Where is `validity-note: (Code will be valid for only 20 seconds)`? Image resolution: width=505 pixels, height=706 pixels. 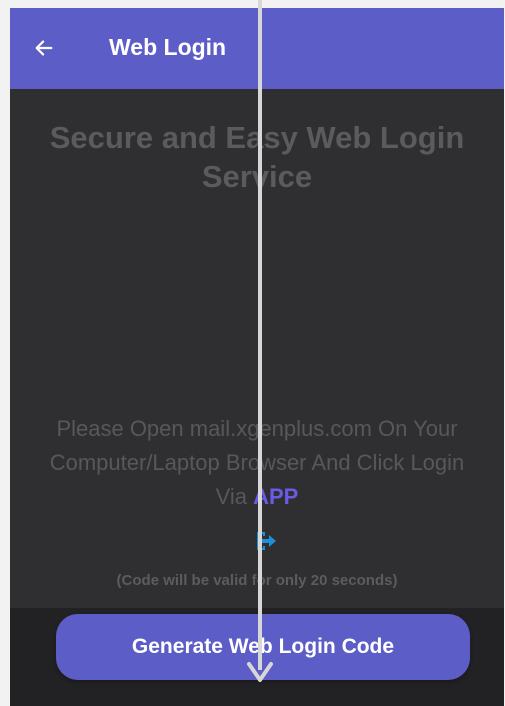 validity-note: (Code will be valid for only 20 seconds) is located at coordinates (257, 580).